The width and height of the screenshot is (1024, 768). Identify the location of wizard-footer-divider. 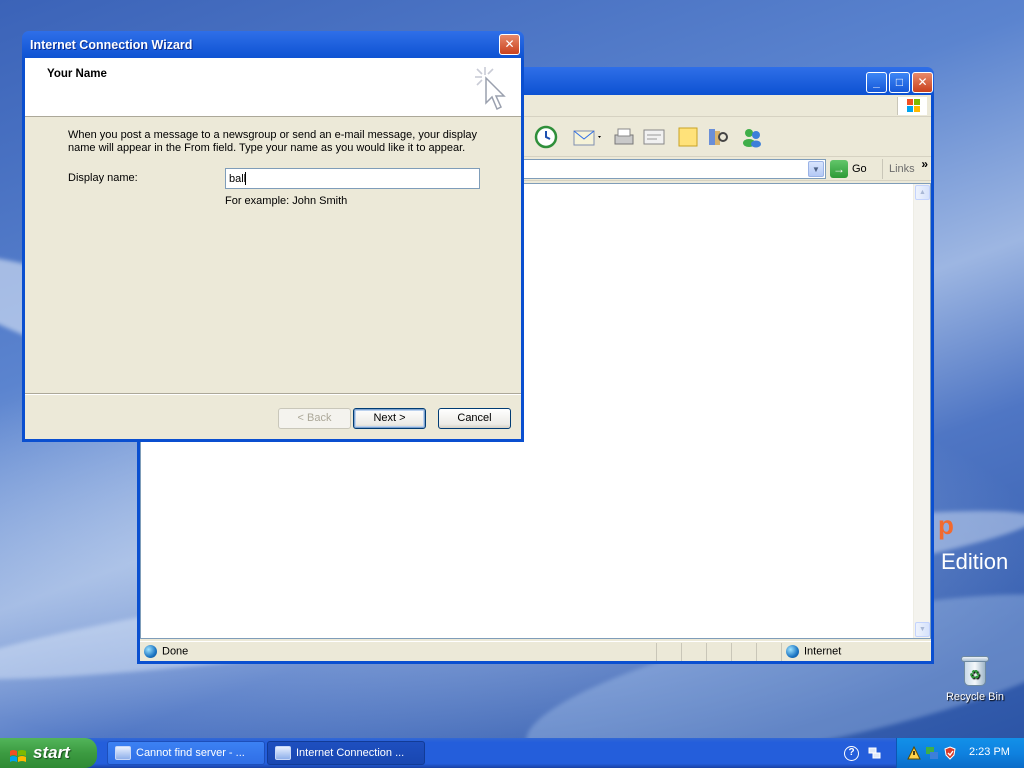
(273, 394).